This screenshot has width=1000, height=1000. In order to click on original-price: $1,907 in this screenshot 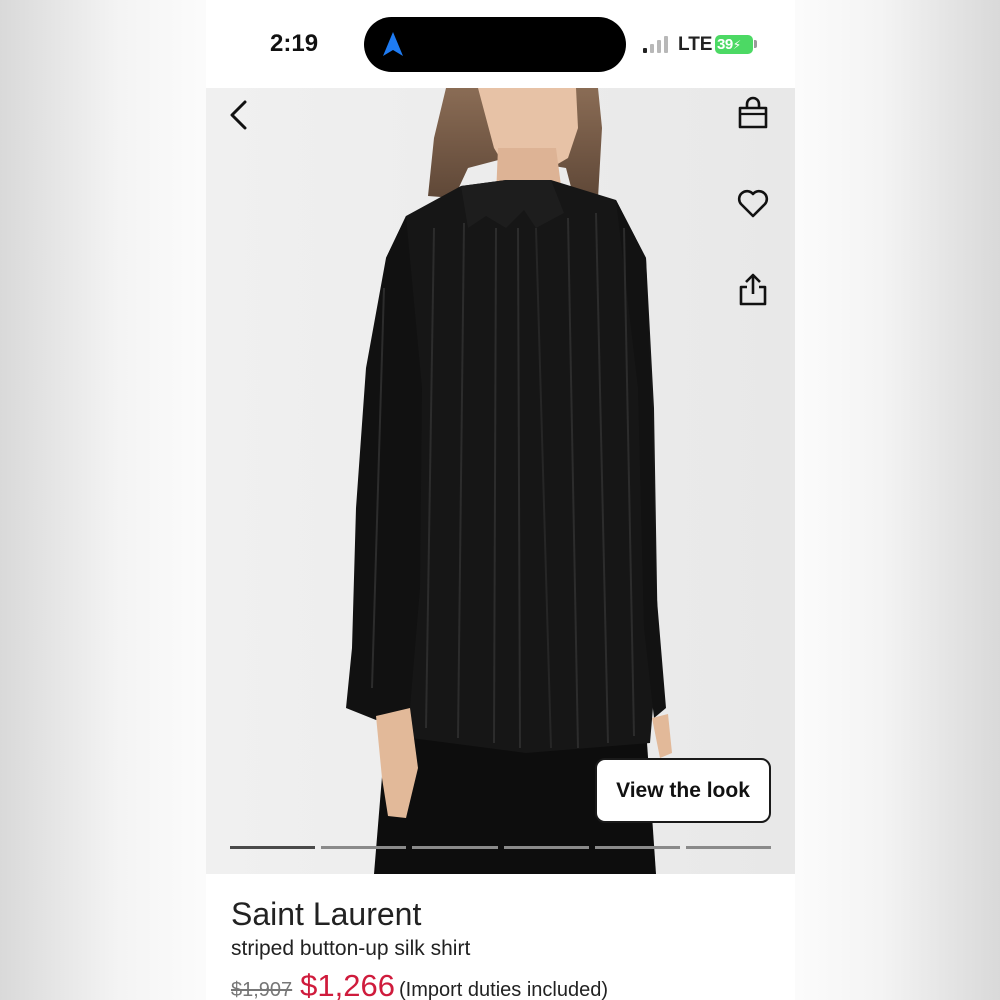, I will do `click(262, 989)`.